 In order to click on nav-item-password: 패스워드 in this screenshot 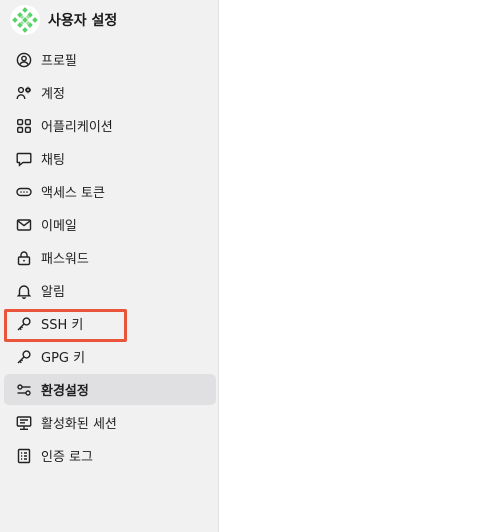, I will do `click(110, 257)`.